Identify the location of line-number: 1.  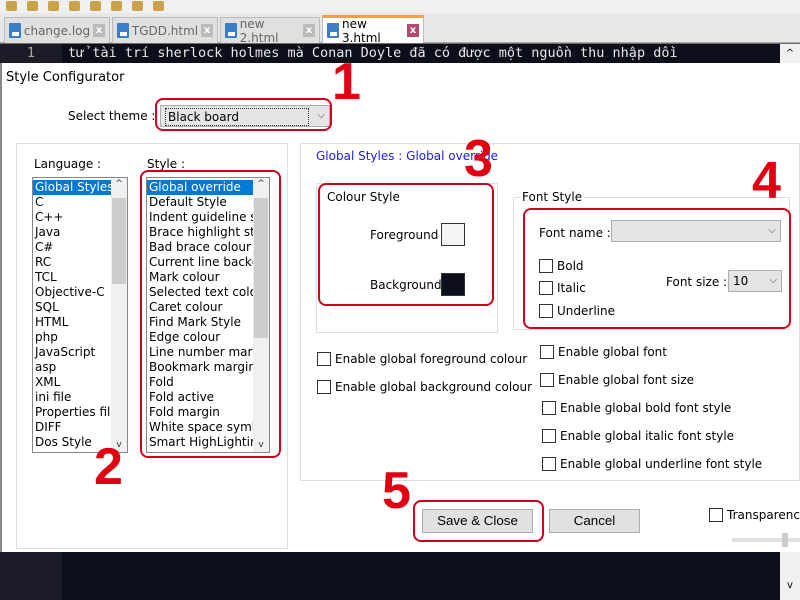
(31, 53).